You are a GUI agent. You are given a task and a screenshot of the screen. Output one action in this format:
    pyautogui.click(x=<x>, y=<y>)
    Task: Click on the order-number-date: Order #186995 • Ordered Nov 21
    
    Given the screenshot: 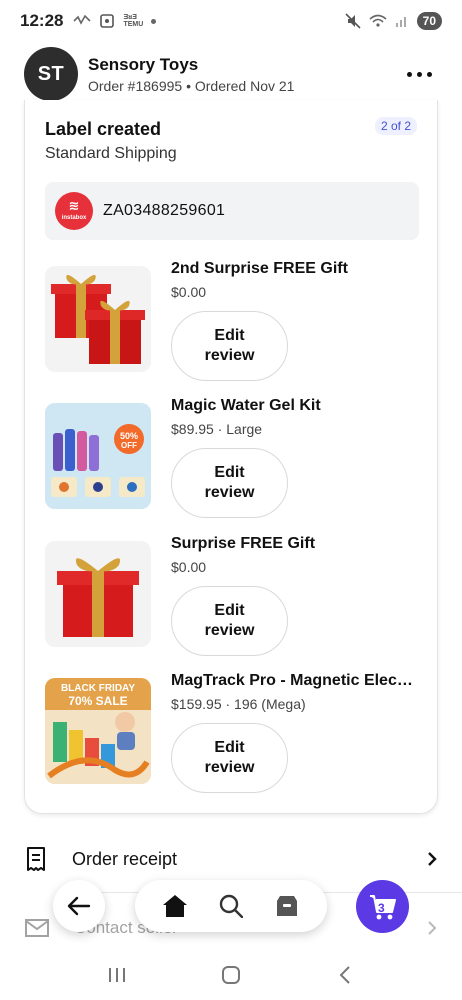 What is the action you would take?
    pyautogui.click(x=191, y=85)
    